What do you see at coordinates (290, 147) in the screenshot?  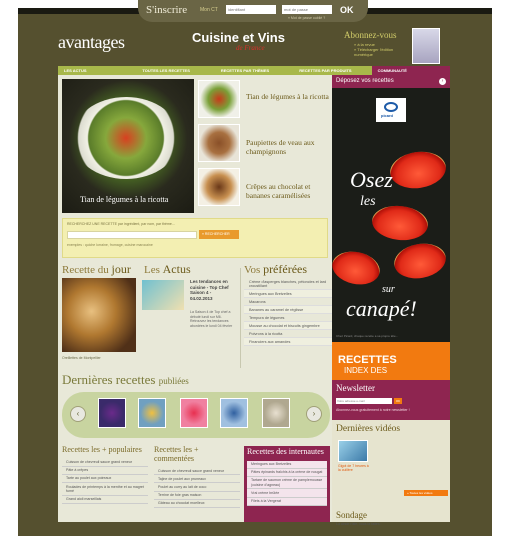 I see `hero-side-item: Paupiettes de veau aux champignons` at bounding box center [290, 147].